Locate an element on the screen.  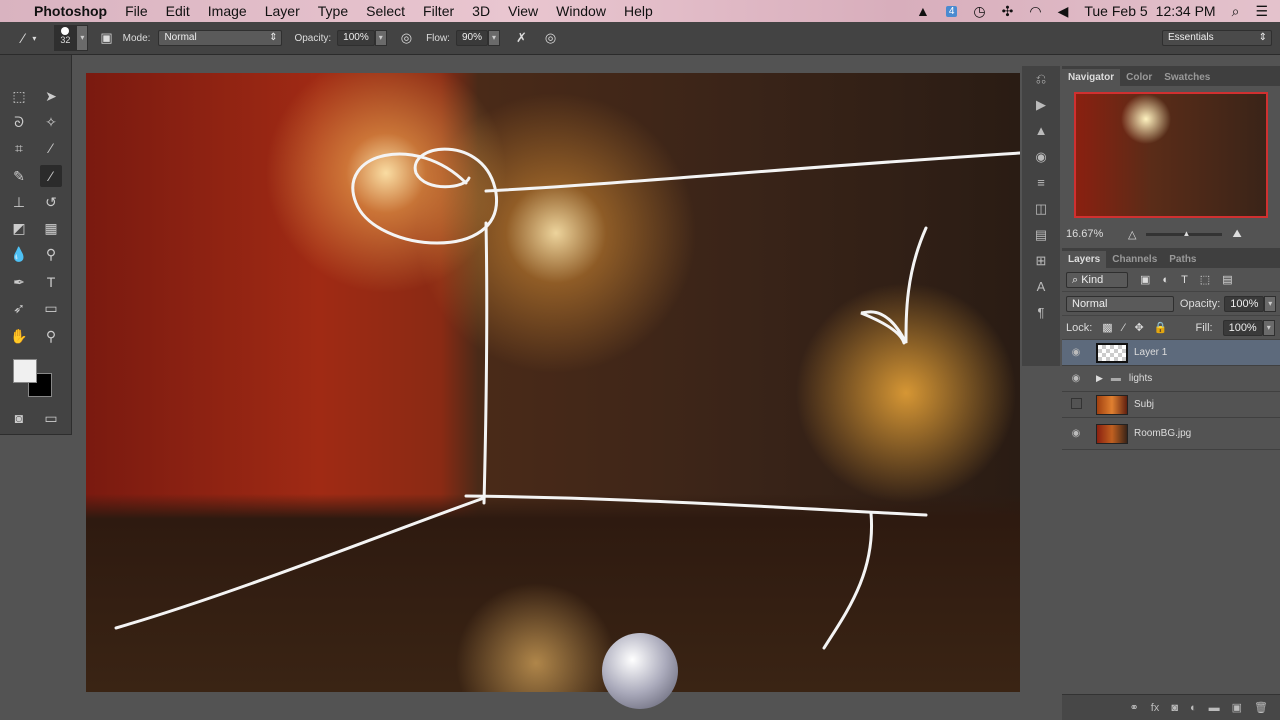
filter-adjustment-icon: ◐ is located at coordinates (1165, 280).